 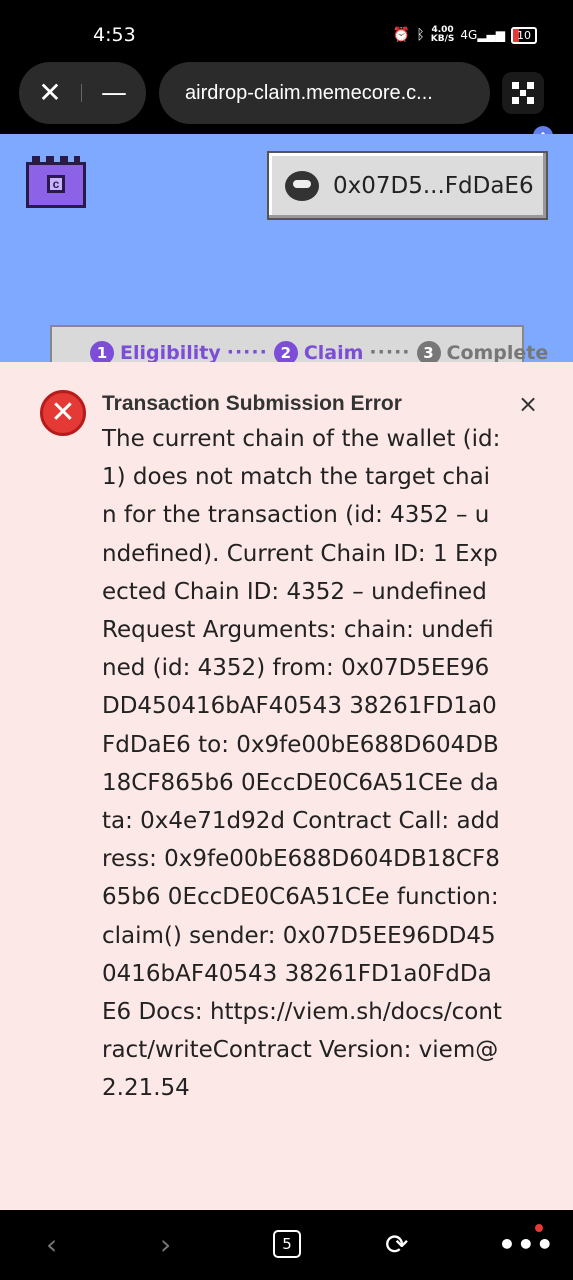 I want to click on logo-mark: c, so click(x=56, y=184).